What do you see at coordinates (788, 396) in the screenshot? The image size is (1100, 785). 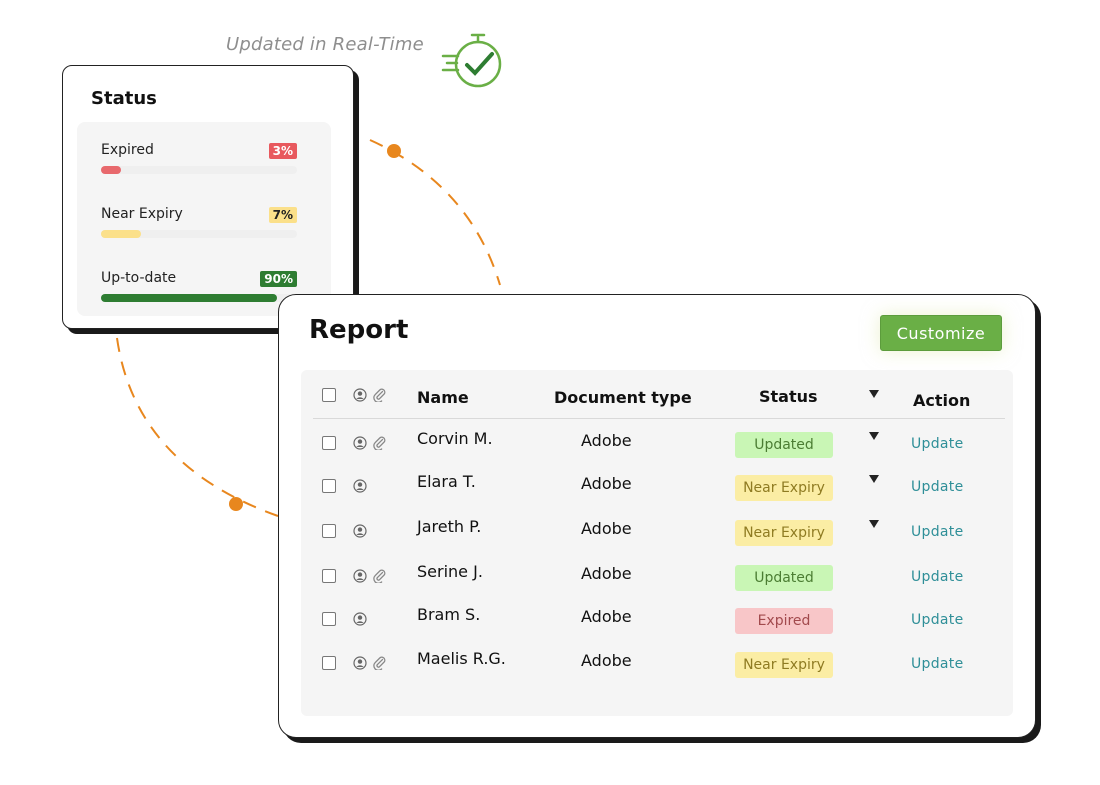 I see `column-header-status: Status` at bounding box center [788, 396].